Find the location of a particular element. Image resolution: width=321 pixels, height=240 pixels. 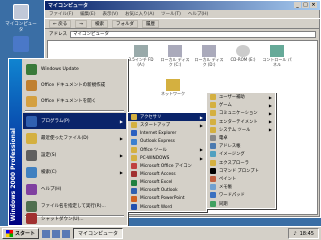

window-titlebar: マイコンピュータ _ □ × is located at coordinates (182, 5).